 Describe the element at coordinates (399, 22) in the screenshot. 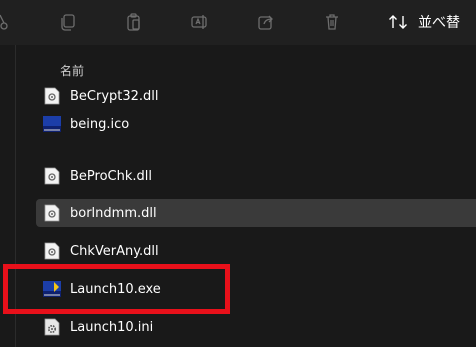

I see `sort-arrows-icon` at that location.